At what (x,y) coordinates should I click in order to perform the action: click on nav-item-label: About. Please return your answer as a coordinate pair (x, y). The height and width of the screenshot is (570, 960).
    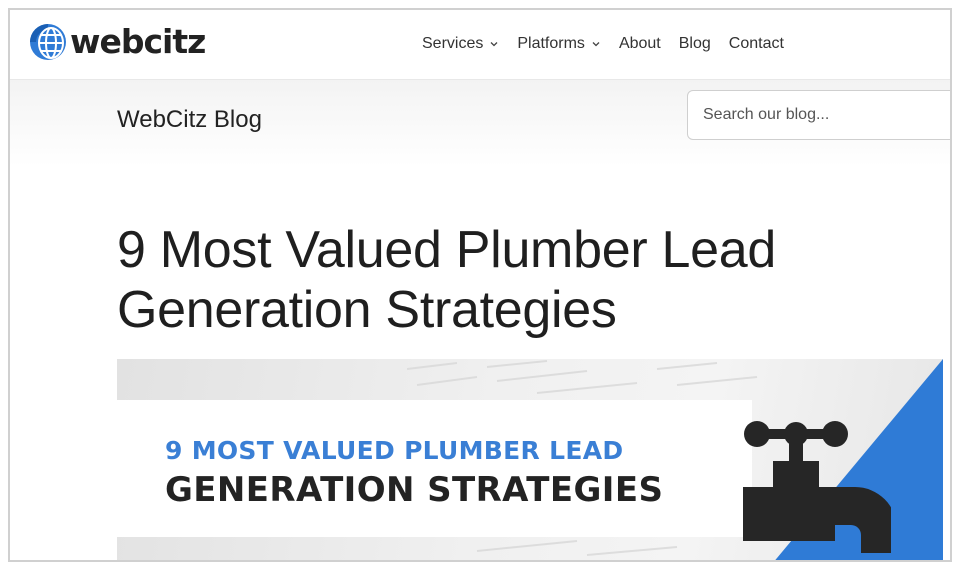
    Looking at the image, I should click on (639, 43).